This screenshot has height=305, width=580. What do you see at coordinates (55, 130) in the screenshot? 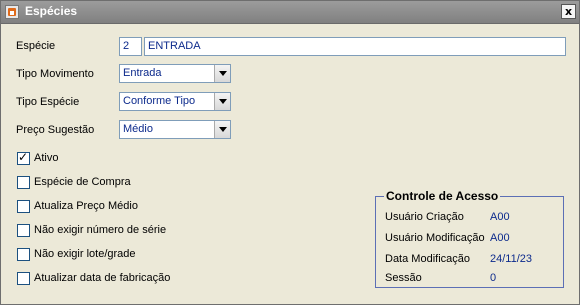
I see `preco-sugestao-label: Preço Sugestão` at bounding box center [55, 130].